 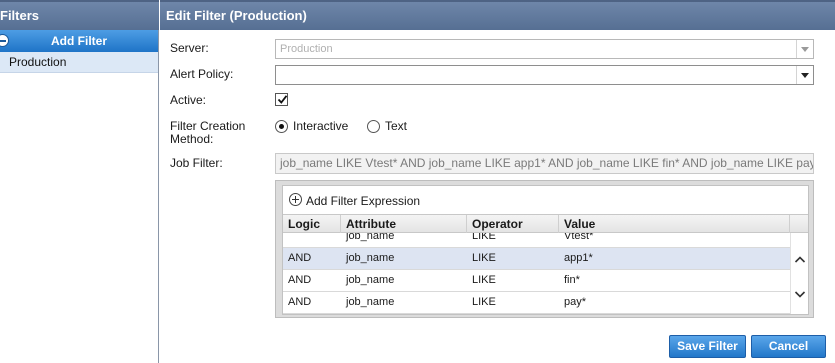 What do you see at coordinates (674, 224) in the screenshot?
I see `column-header-value: Value` at bounding box center [674, 224].